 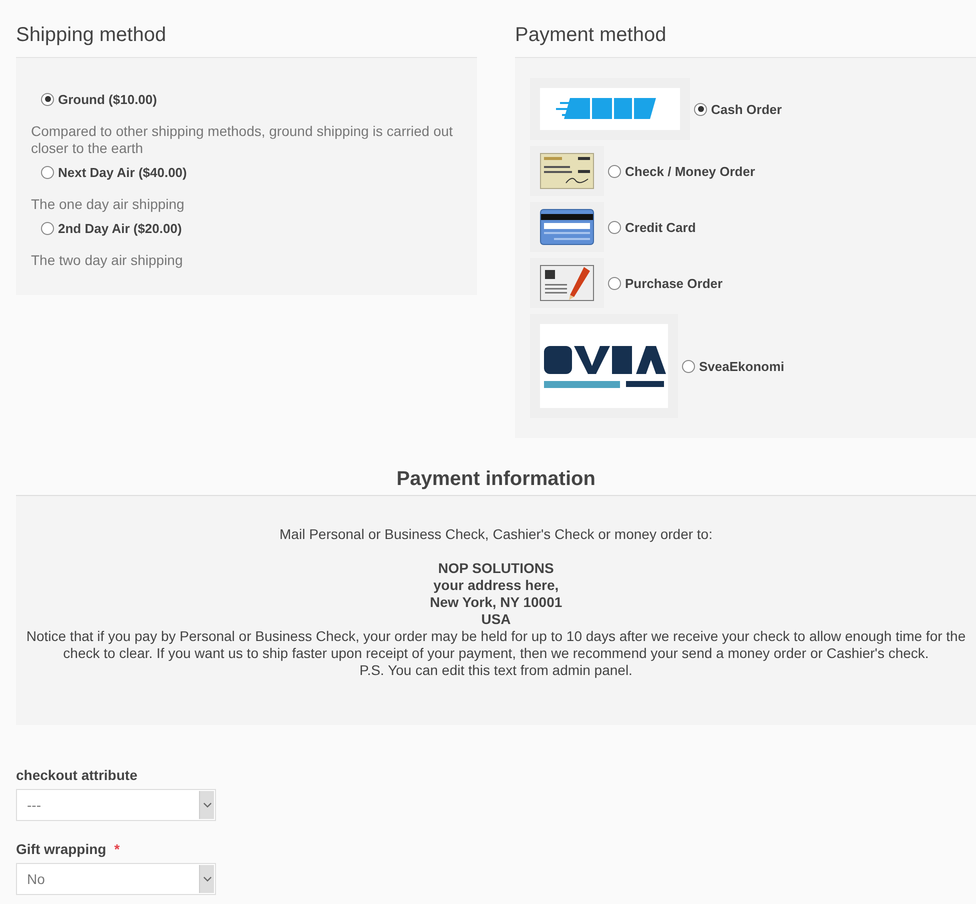 What do you see at coordinates (122, 172) in the screenshot?
I see `option-label: Next Day Air ($40.00)` at bounding box center [122, 172].